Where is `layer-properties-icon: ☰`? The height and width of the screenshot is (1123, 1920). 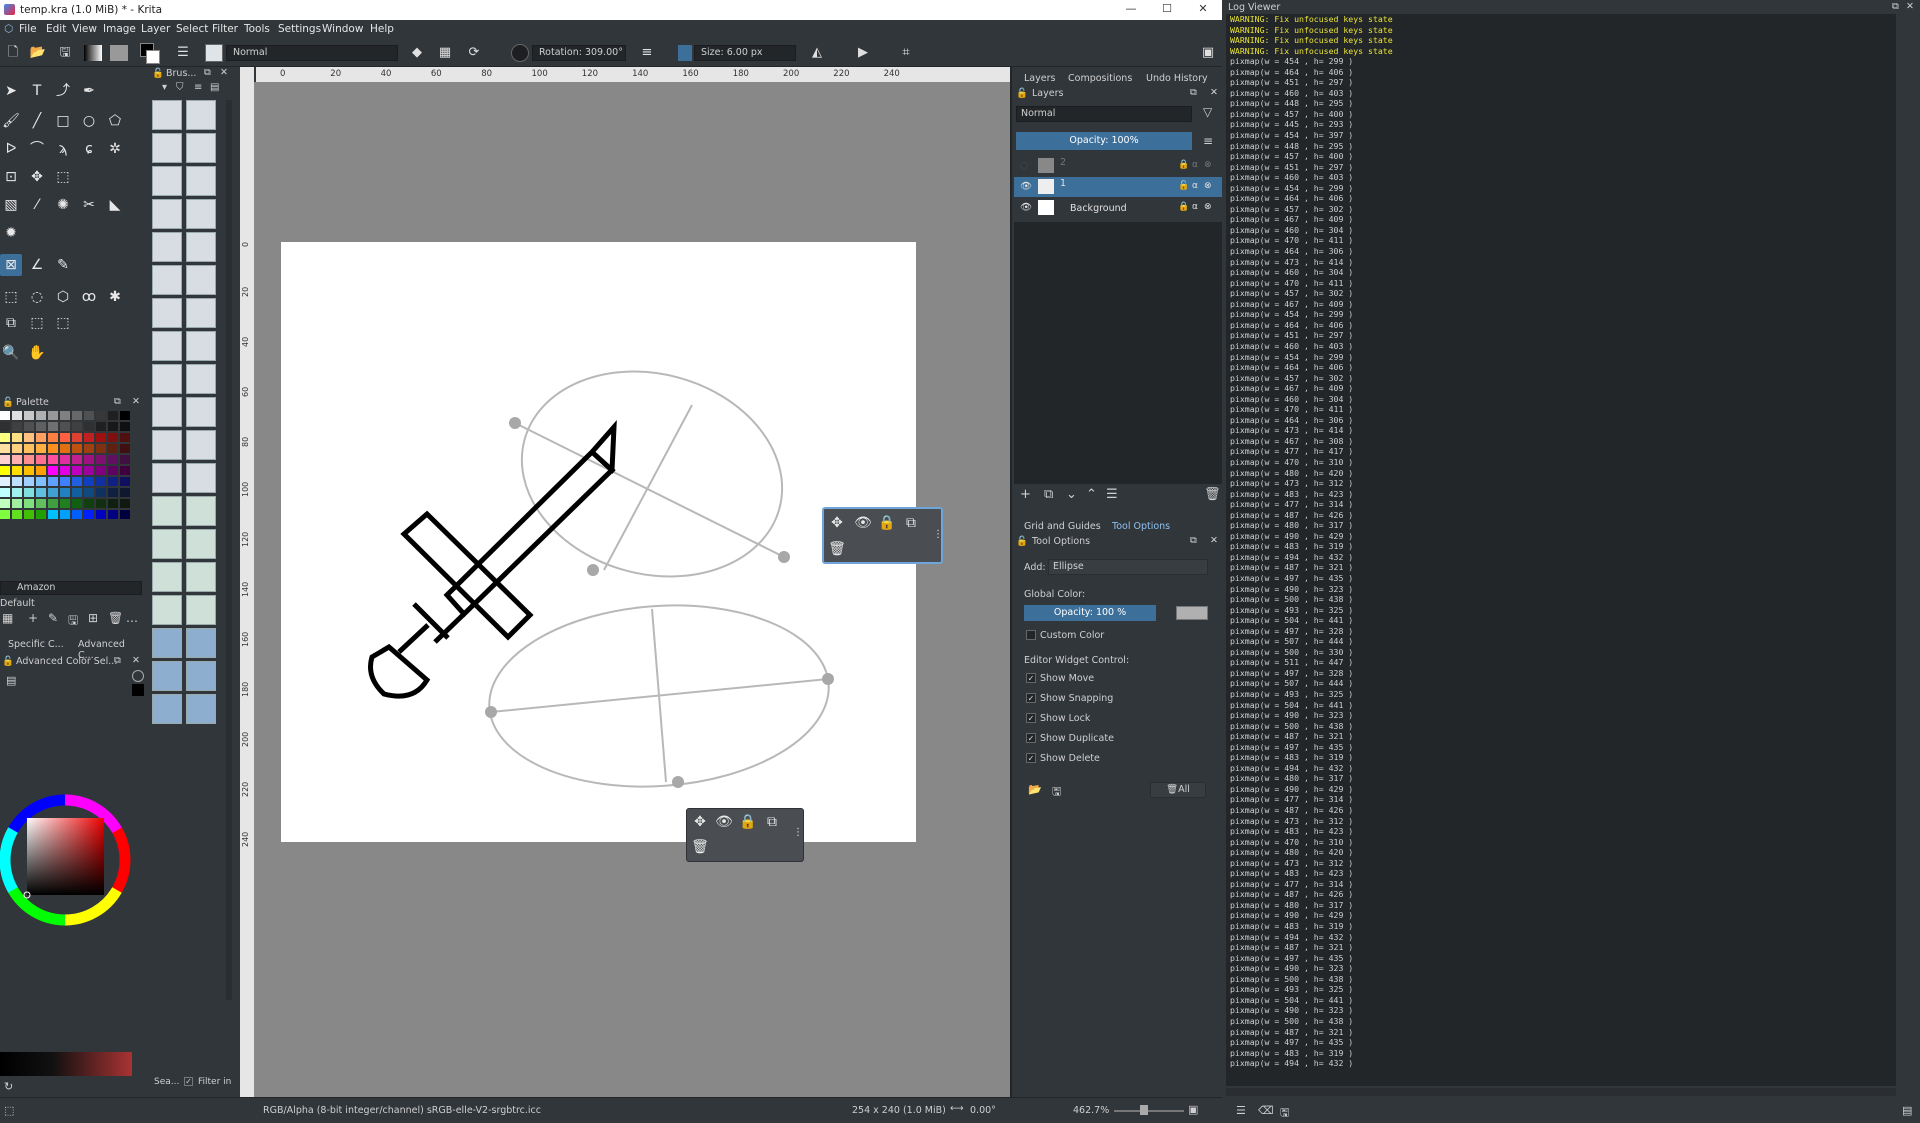
layer-properties-icon: ☰ is located at coordinates (1112, 494).